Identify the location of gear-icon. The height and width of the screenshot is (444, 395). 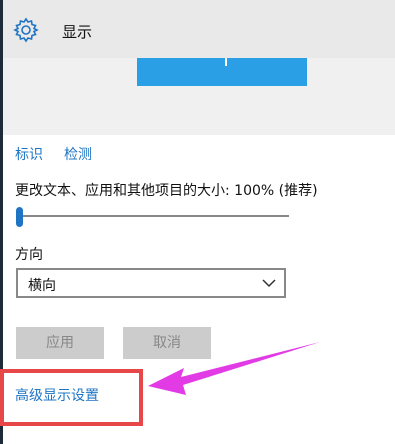
(26, 30).